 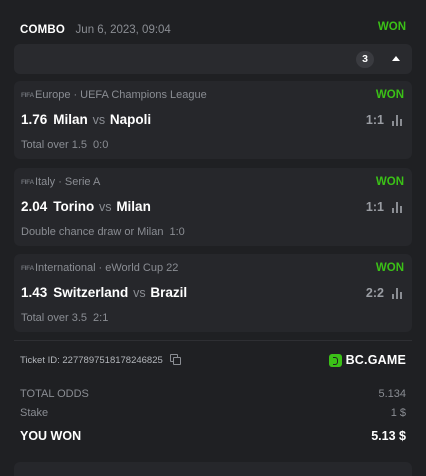 I want to click on match-teams: 1.43 Switzerland vs Brazil, so click(x=104, y=292).